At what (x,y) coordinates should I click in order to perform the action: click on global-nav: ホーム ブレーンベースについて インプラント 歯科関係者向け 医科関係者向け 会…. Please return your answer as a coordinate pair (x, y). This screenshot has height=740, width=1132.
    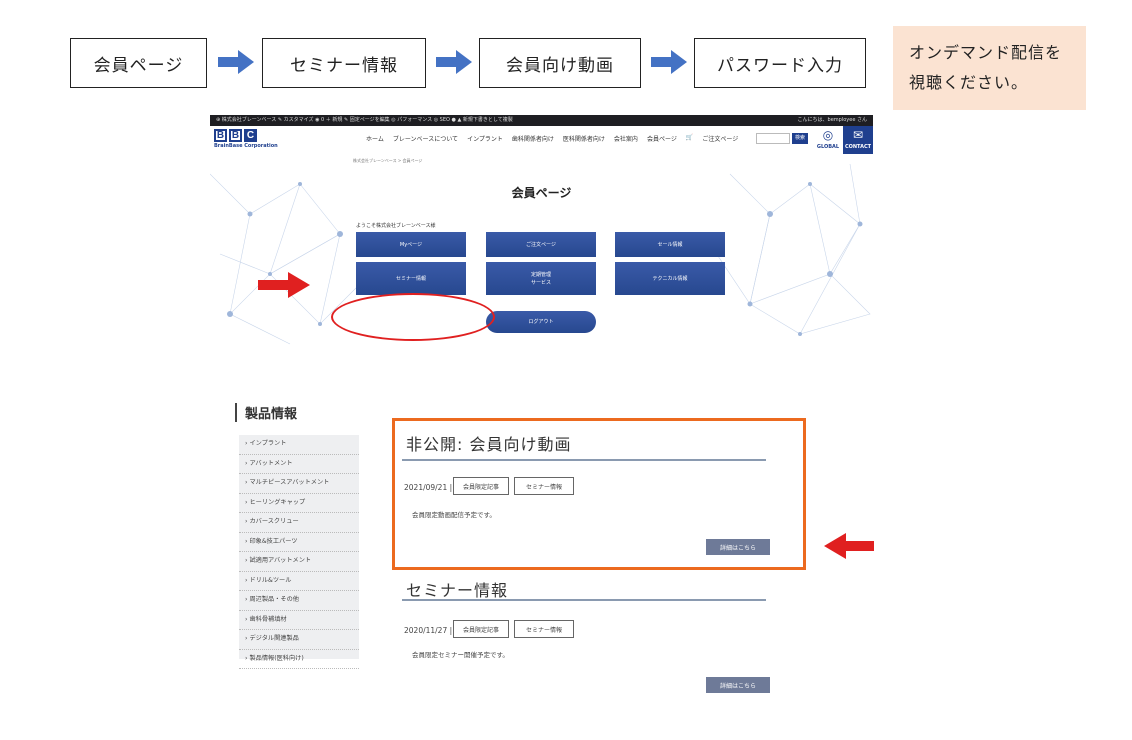
    Looking at the image, I should click on (552, 138).